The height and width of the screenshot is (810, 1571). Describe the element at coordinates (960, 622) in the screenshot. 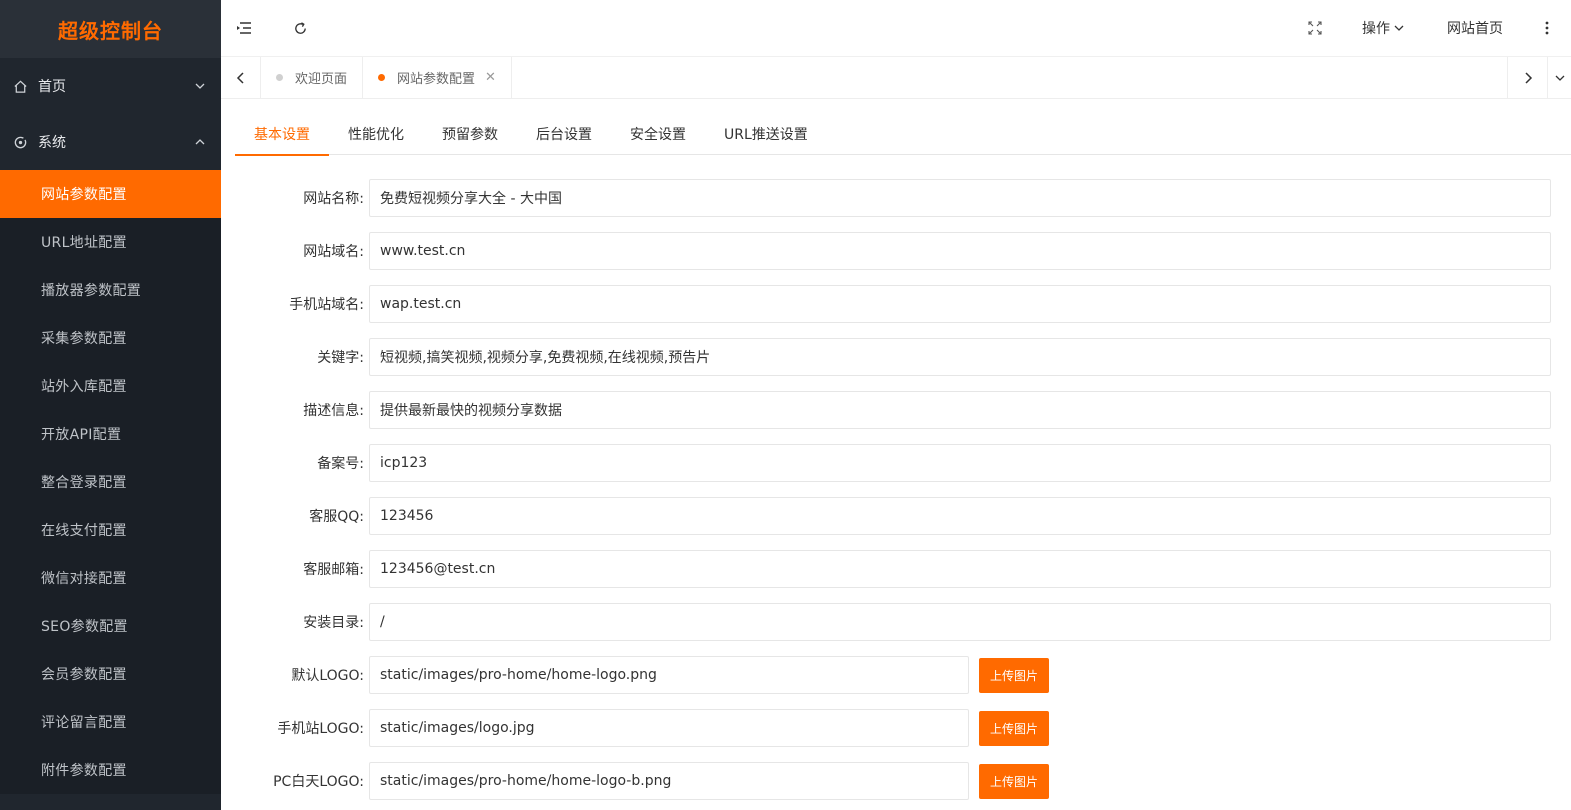

I see `install-dir-input: /` at that location.